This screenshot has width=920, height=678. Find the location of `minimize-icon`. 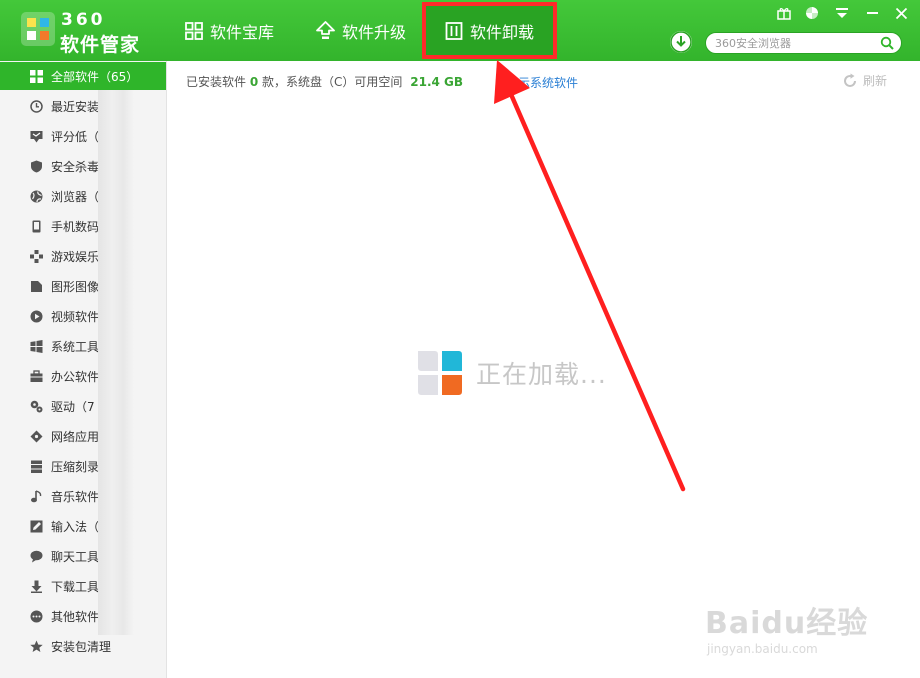

minimize-icon is located at coordinates (872, 13).